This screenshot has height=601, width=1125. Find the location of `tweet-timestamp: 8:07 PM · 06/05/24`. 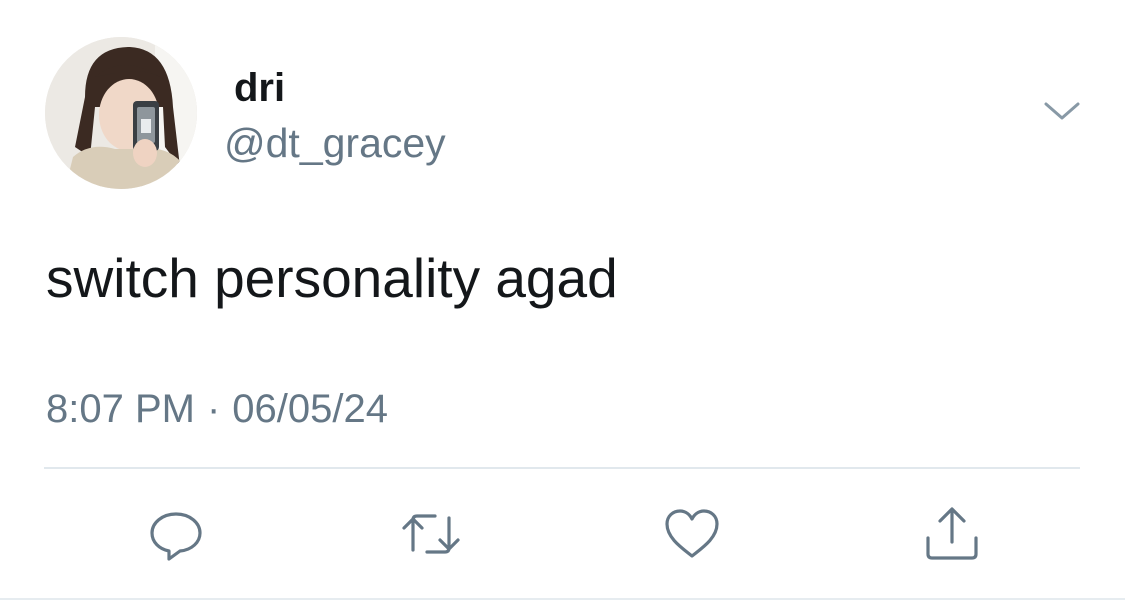

tweet-timestamp: 8:07 PM · 06/05/24 is located at coordinates (217, 409).